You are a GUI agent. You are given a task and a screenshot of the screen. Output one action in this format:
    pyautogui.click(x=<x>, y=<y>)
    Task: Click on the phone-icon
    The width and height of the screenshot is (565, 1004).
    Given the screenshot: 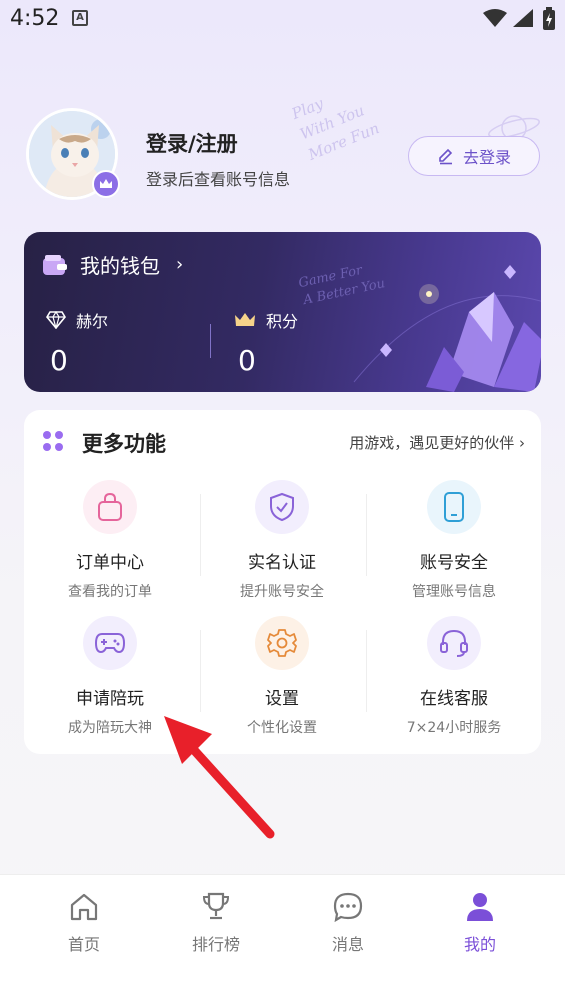 What is the action you would take?
    pyautogui.click(x=454, y=507)
    